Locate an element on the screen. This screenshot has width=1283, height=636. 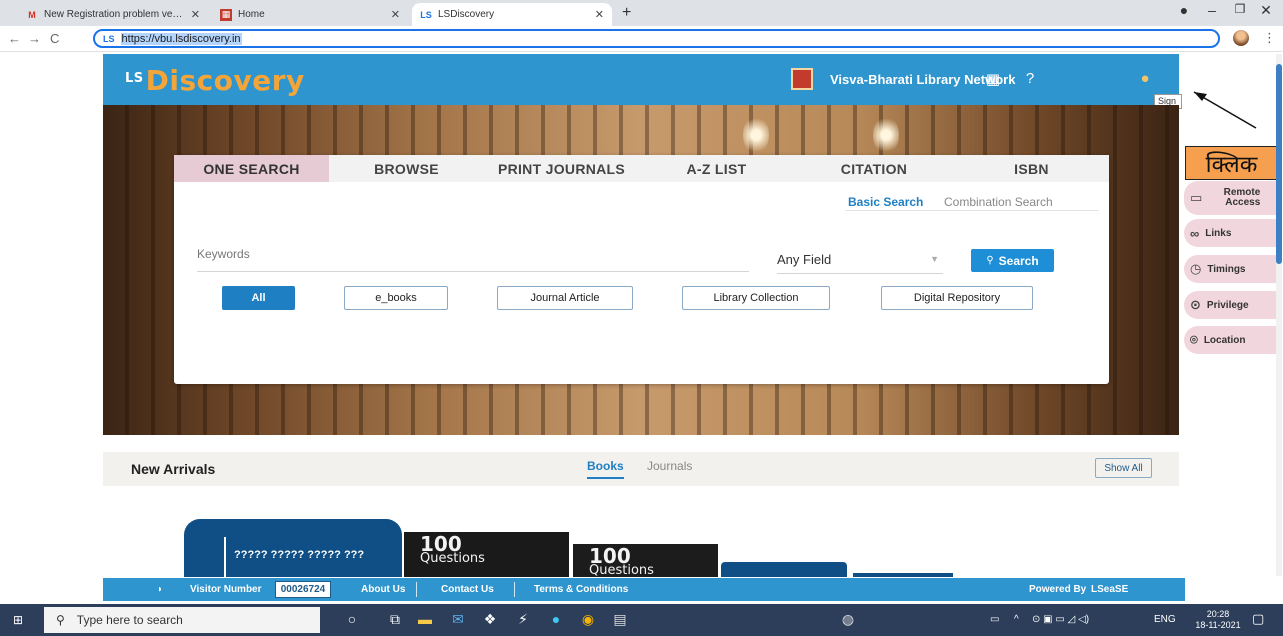
minimize-icon: – is located at coordinates (1212, 10).